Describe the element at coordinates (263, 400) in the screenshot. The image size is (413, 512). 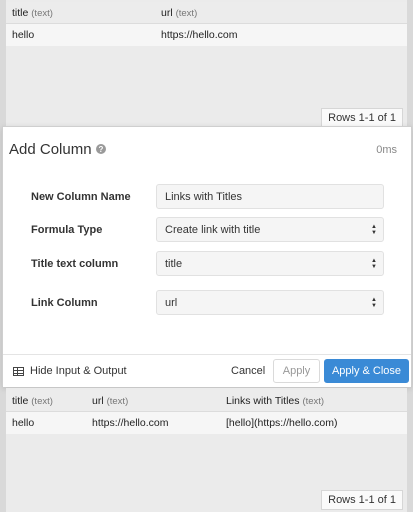
I see `column-name: Links with Titles` at that location.